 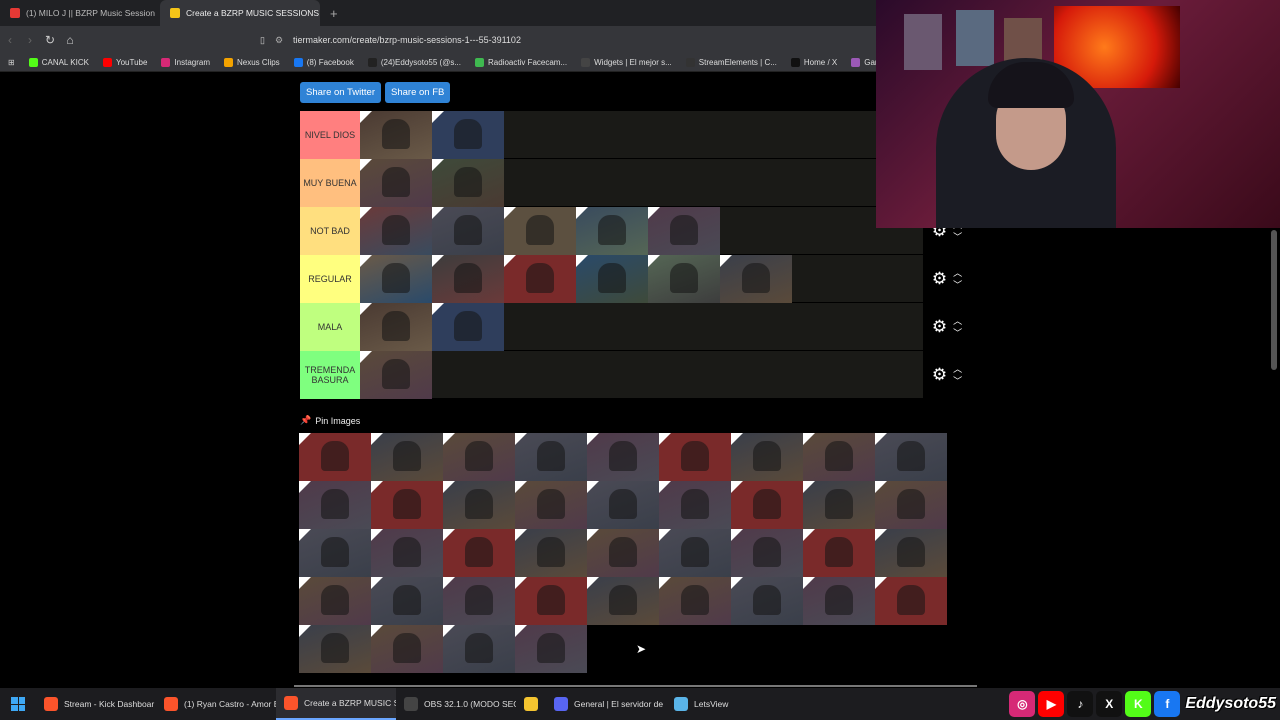 I want to click on taskbar-item: General | El servidor de, so click(x=606, y=704).